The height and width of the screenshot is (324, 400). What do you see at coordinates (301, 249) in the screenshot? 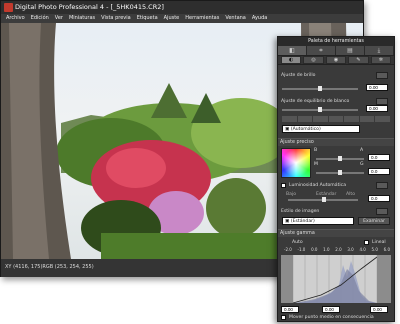
I see `gamma-tick: -1.0` at bounding box center [301, 249].